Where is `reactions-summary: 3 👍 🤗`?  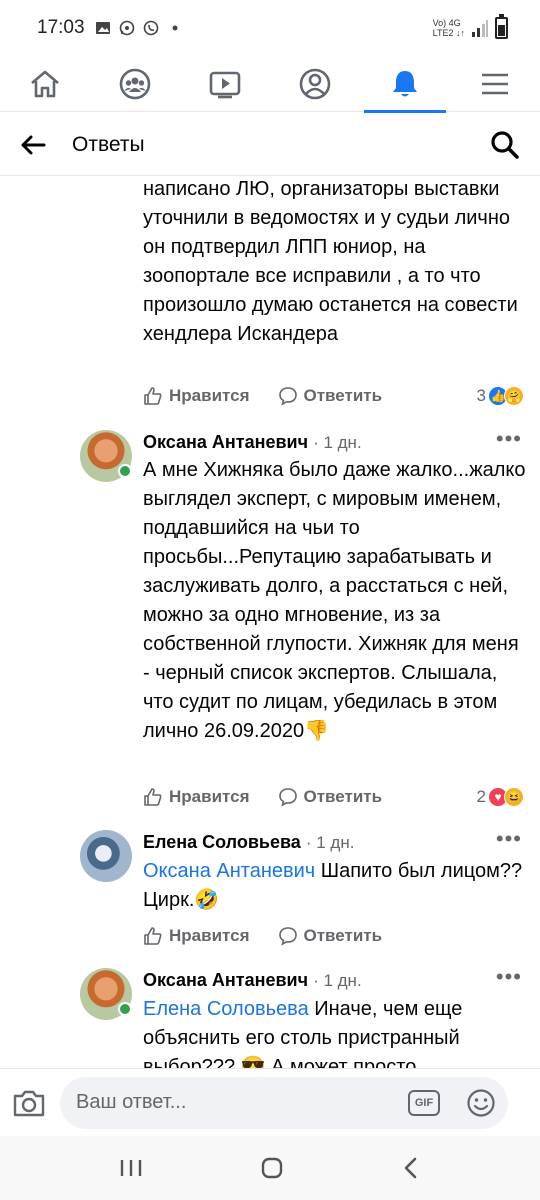 reactions-summary: 3 👍 🤗 is located at coordinates (500, 396).